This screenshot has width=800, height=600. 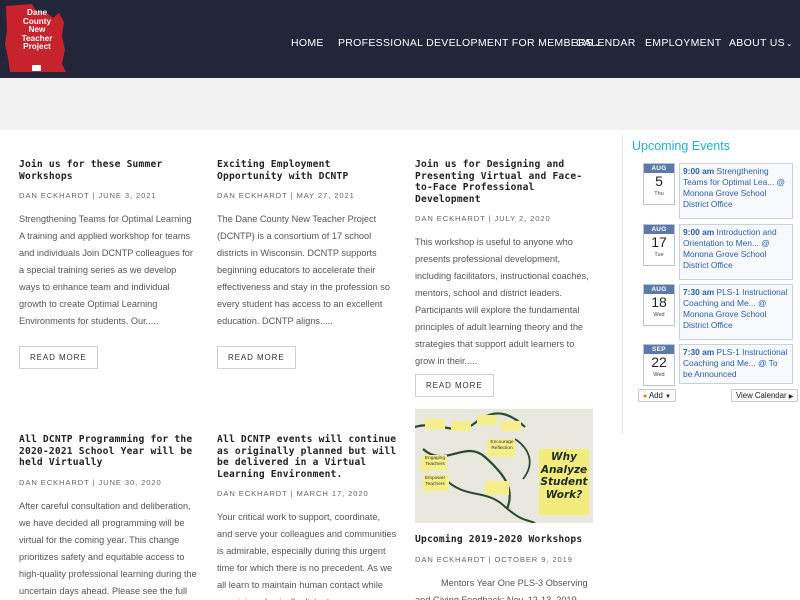 I want to click on event-day: 5, so click(x=659, y=181).